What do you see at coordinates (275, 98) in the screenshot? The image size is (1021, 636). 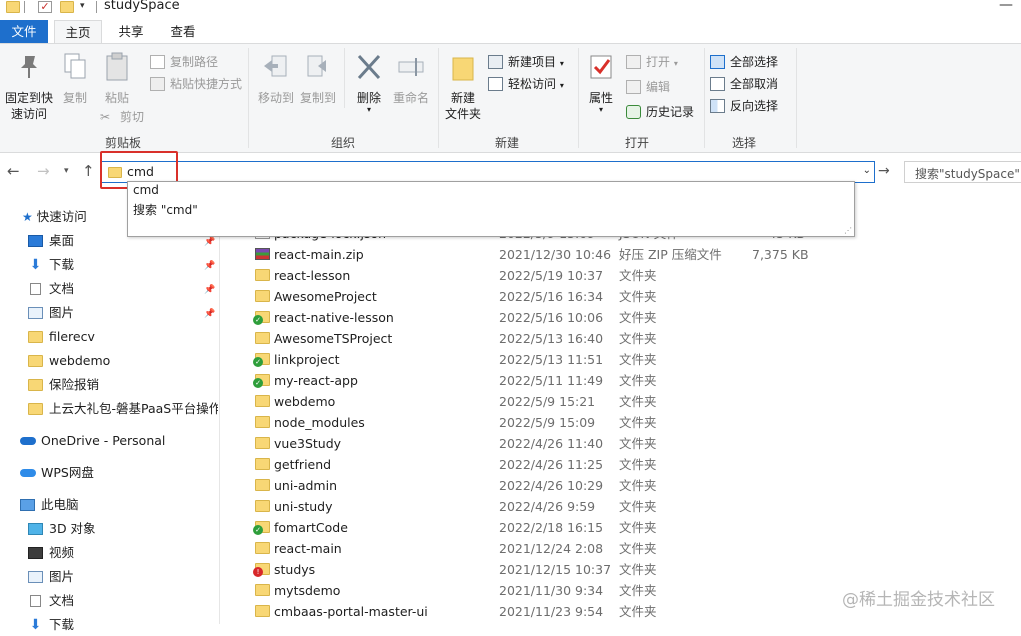 I see `move-to-label: 移动到` at bounding box center [275, 98].